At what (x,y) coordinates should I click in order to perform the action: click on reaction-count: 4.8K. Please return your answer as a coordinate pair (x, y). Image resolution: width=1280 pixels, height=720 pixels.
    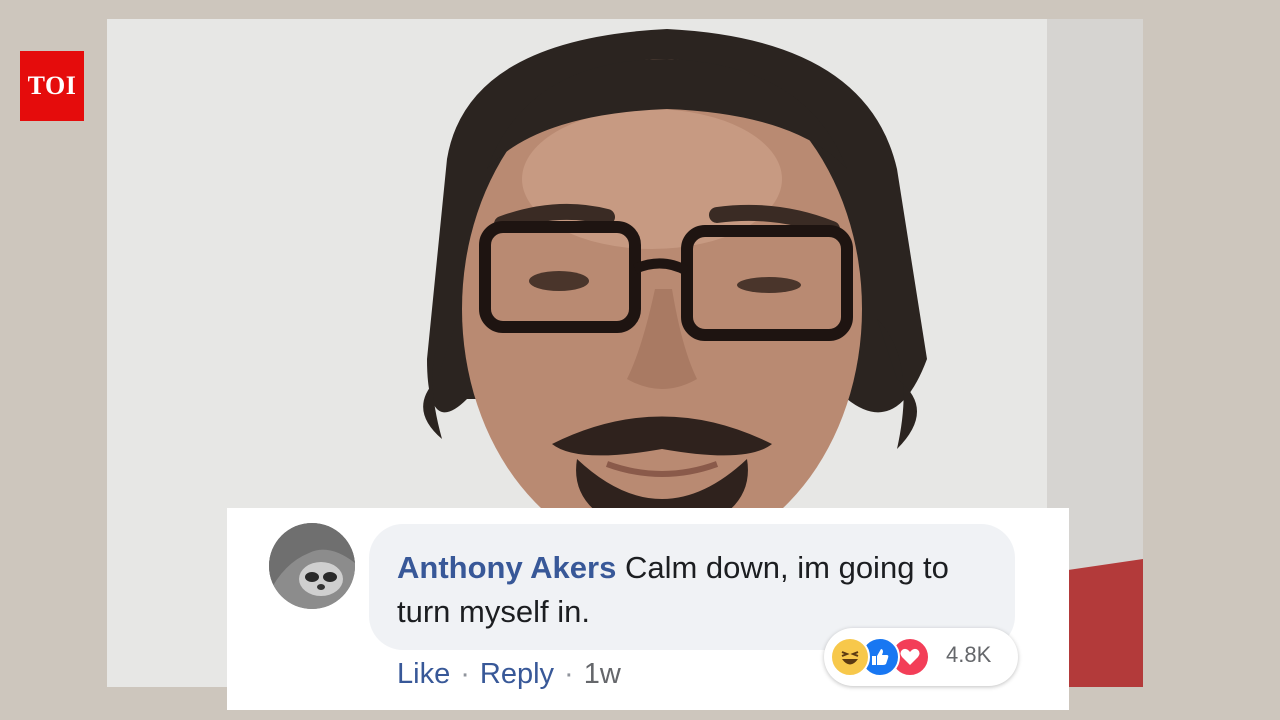
    Looking at the image, I should click on (969, 654).